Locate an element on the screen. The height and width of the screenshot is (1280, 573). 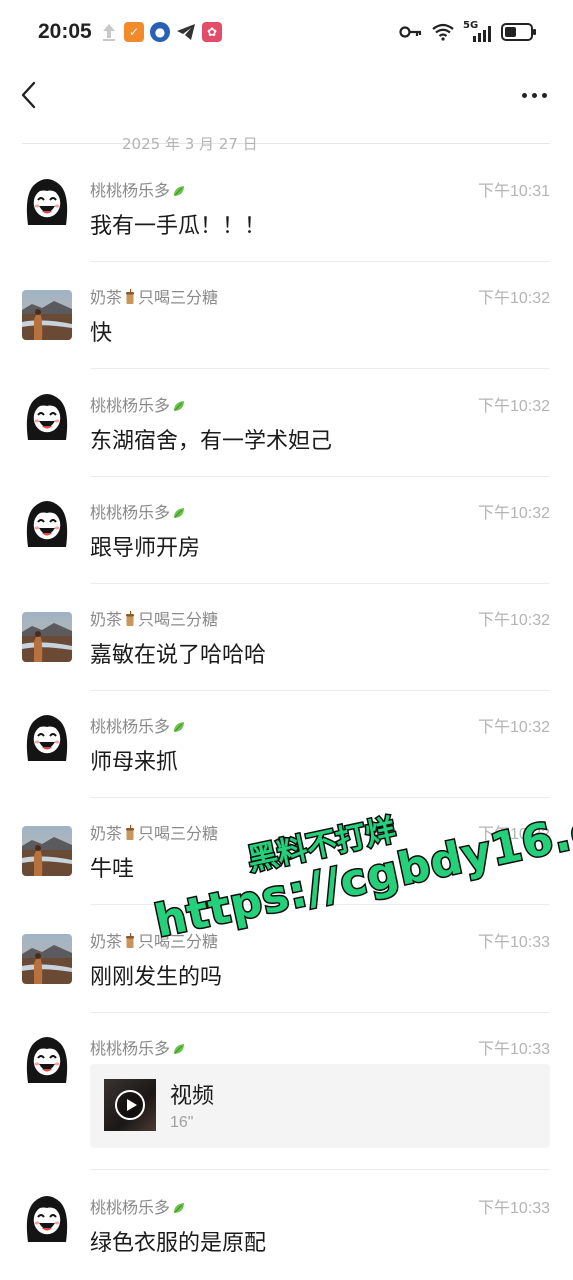
shield-app-icon: ✓ is located at coordinates (134, 32).